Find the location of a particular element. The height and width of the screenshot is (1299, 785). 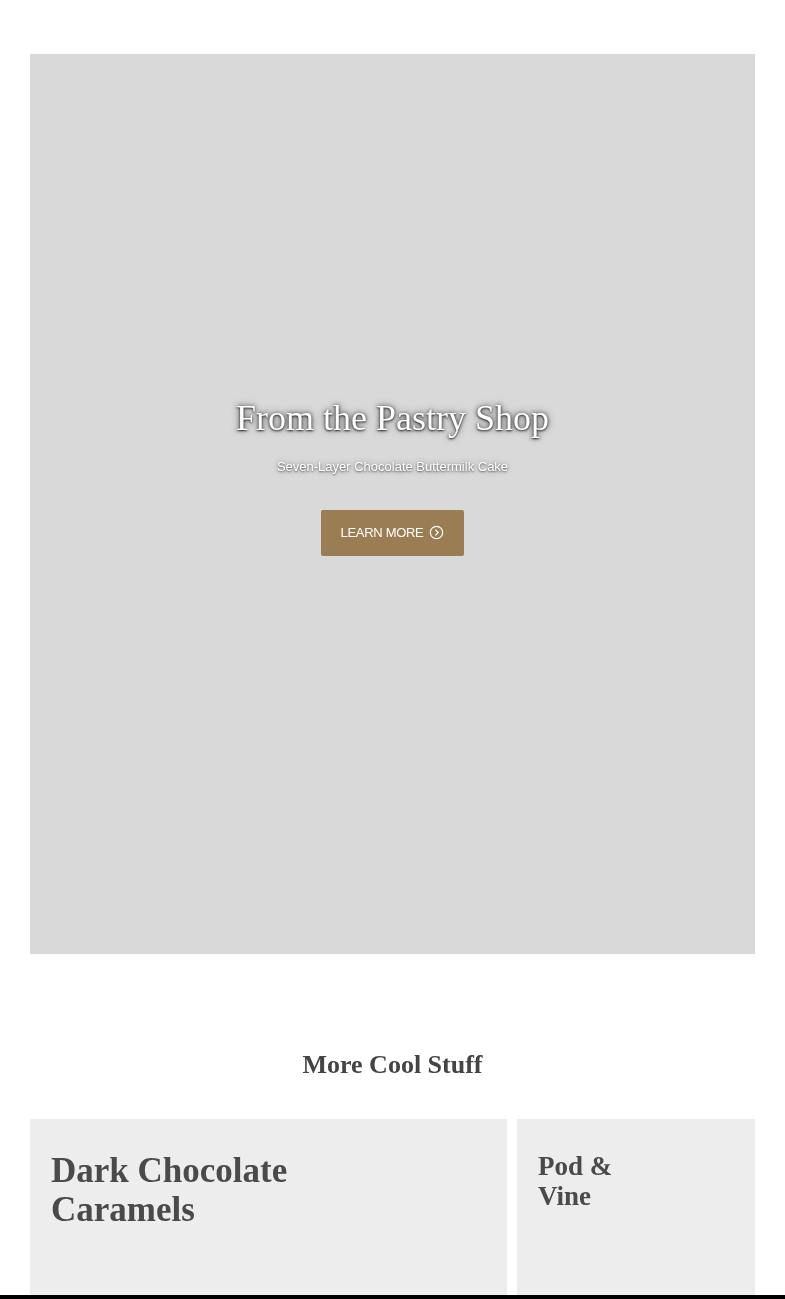

card-title: Dark Chocolate Caramels is located at coordinates (170, 1190).